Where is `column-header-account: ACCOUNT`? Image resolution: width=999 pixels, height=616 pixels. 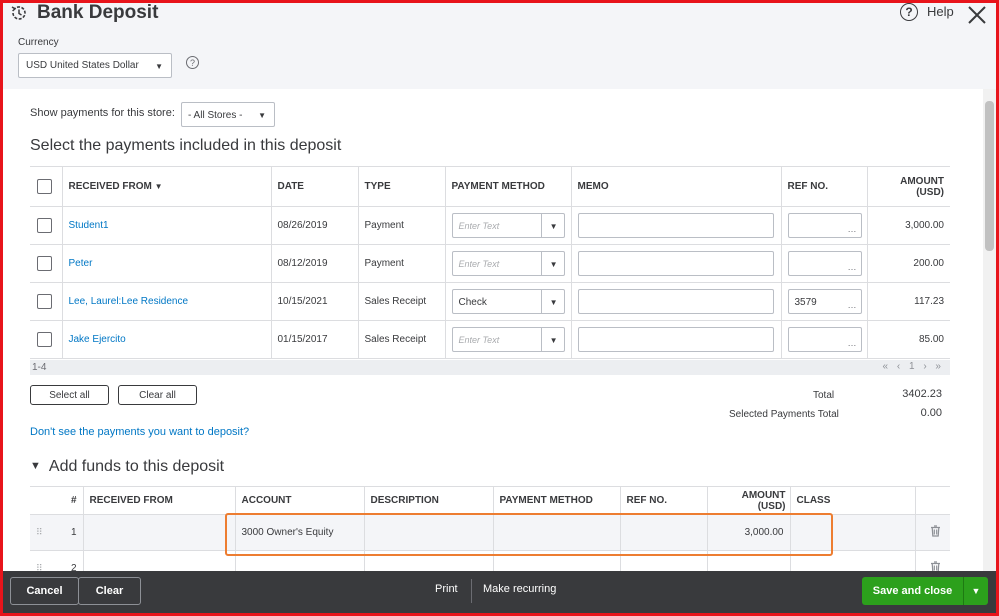
column-header-account: ACCOUNT is located at coordinates (300, 500).